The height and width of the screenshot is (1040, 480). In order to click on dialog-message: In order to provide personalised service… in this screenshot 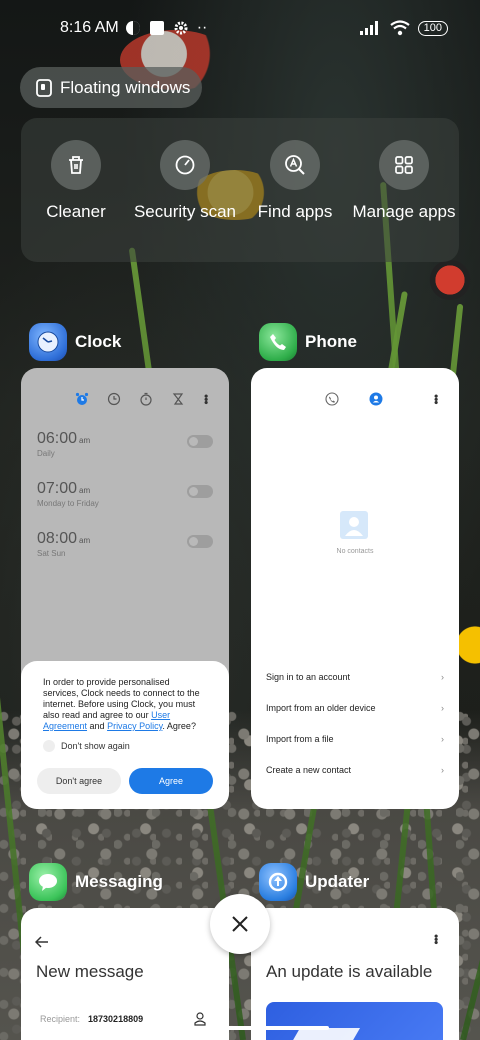, I will do `click(121, 704)`.